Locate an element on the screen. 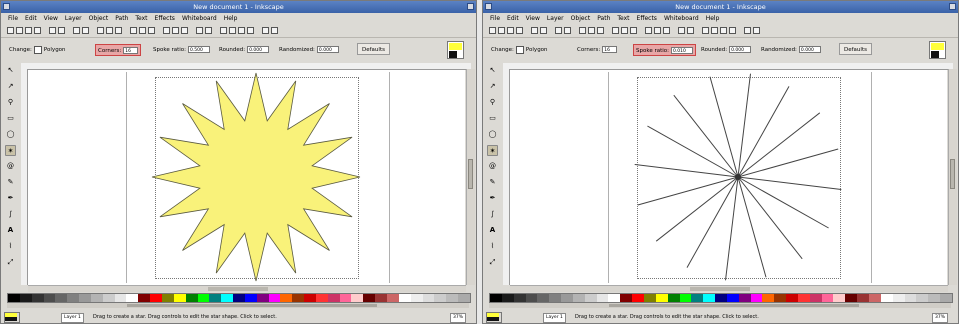 This screenshot has width=959, height=324. zoom-page-icon is located at coordinates (151, 30).